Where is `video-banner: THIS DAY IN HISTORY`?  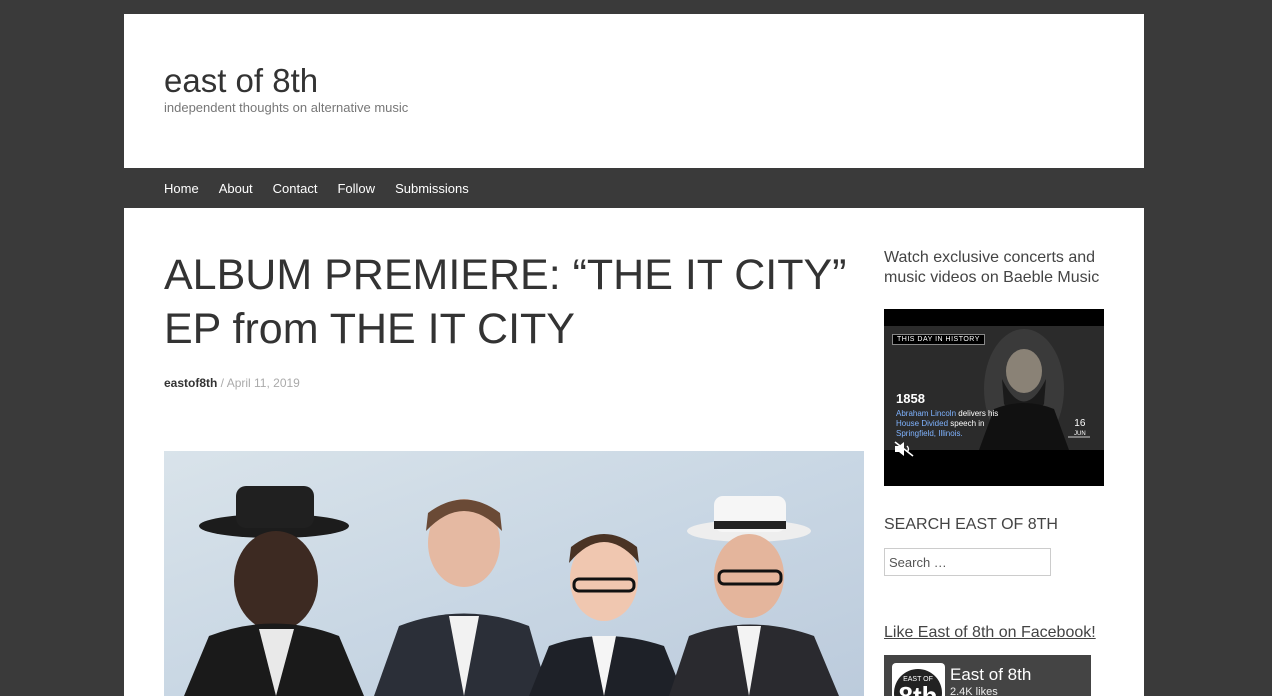
video-banner: THIS DAY IN HISTORY is located at coordinates (938, 339).